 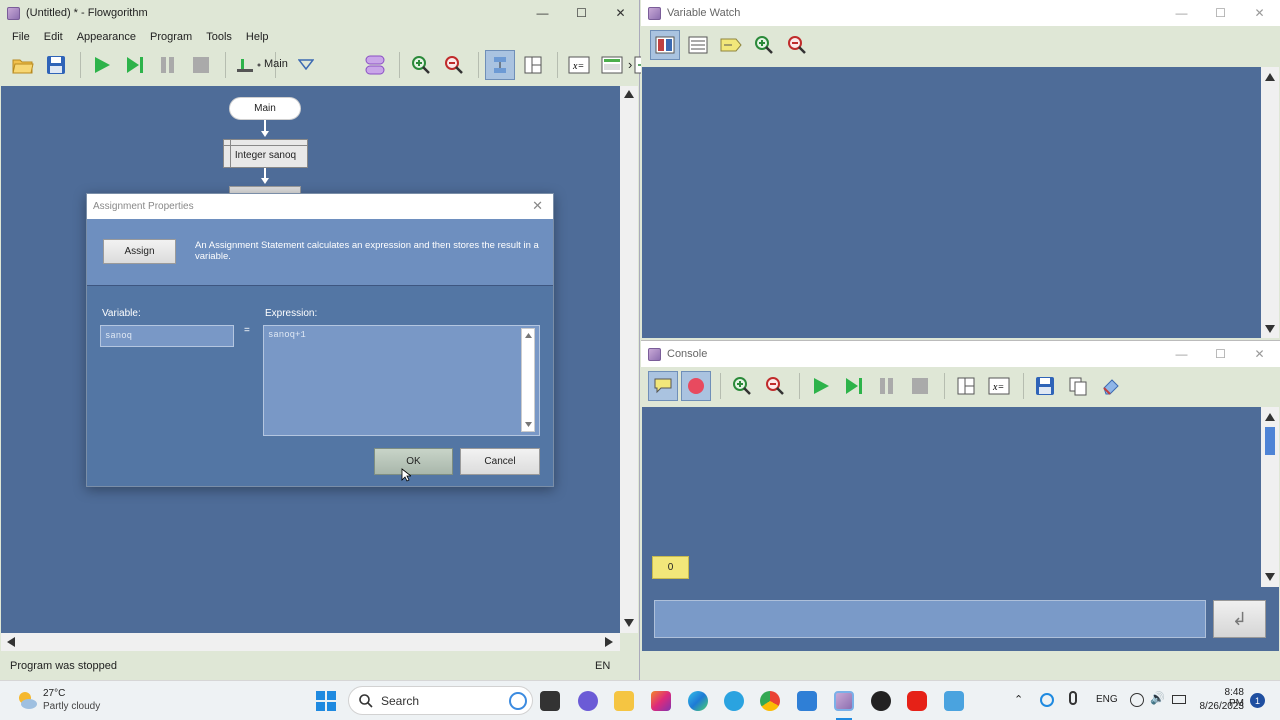 I want to click on console-zoom-out-icon, so click(x=775, y=386).